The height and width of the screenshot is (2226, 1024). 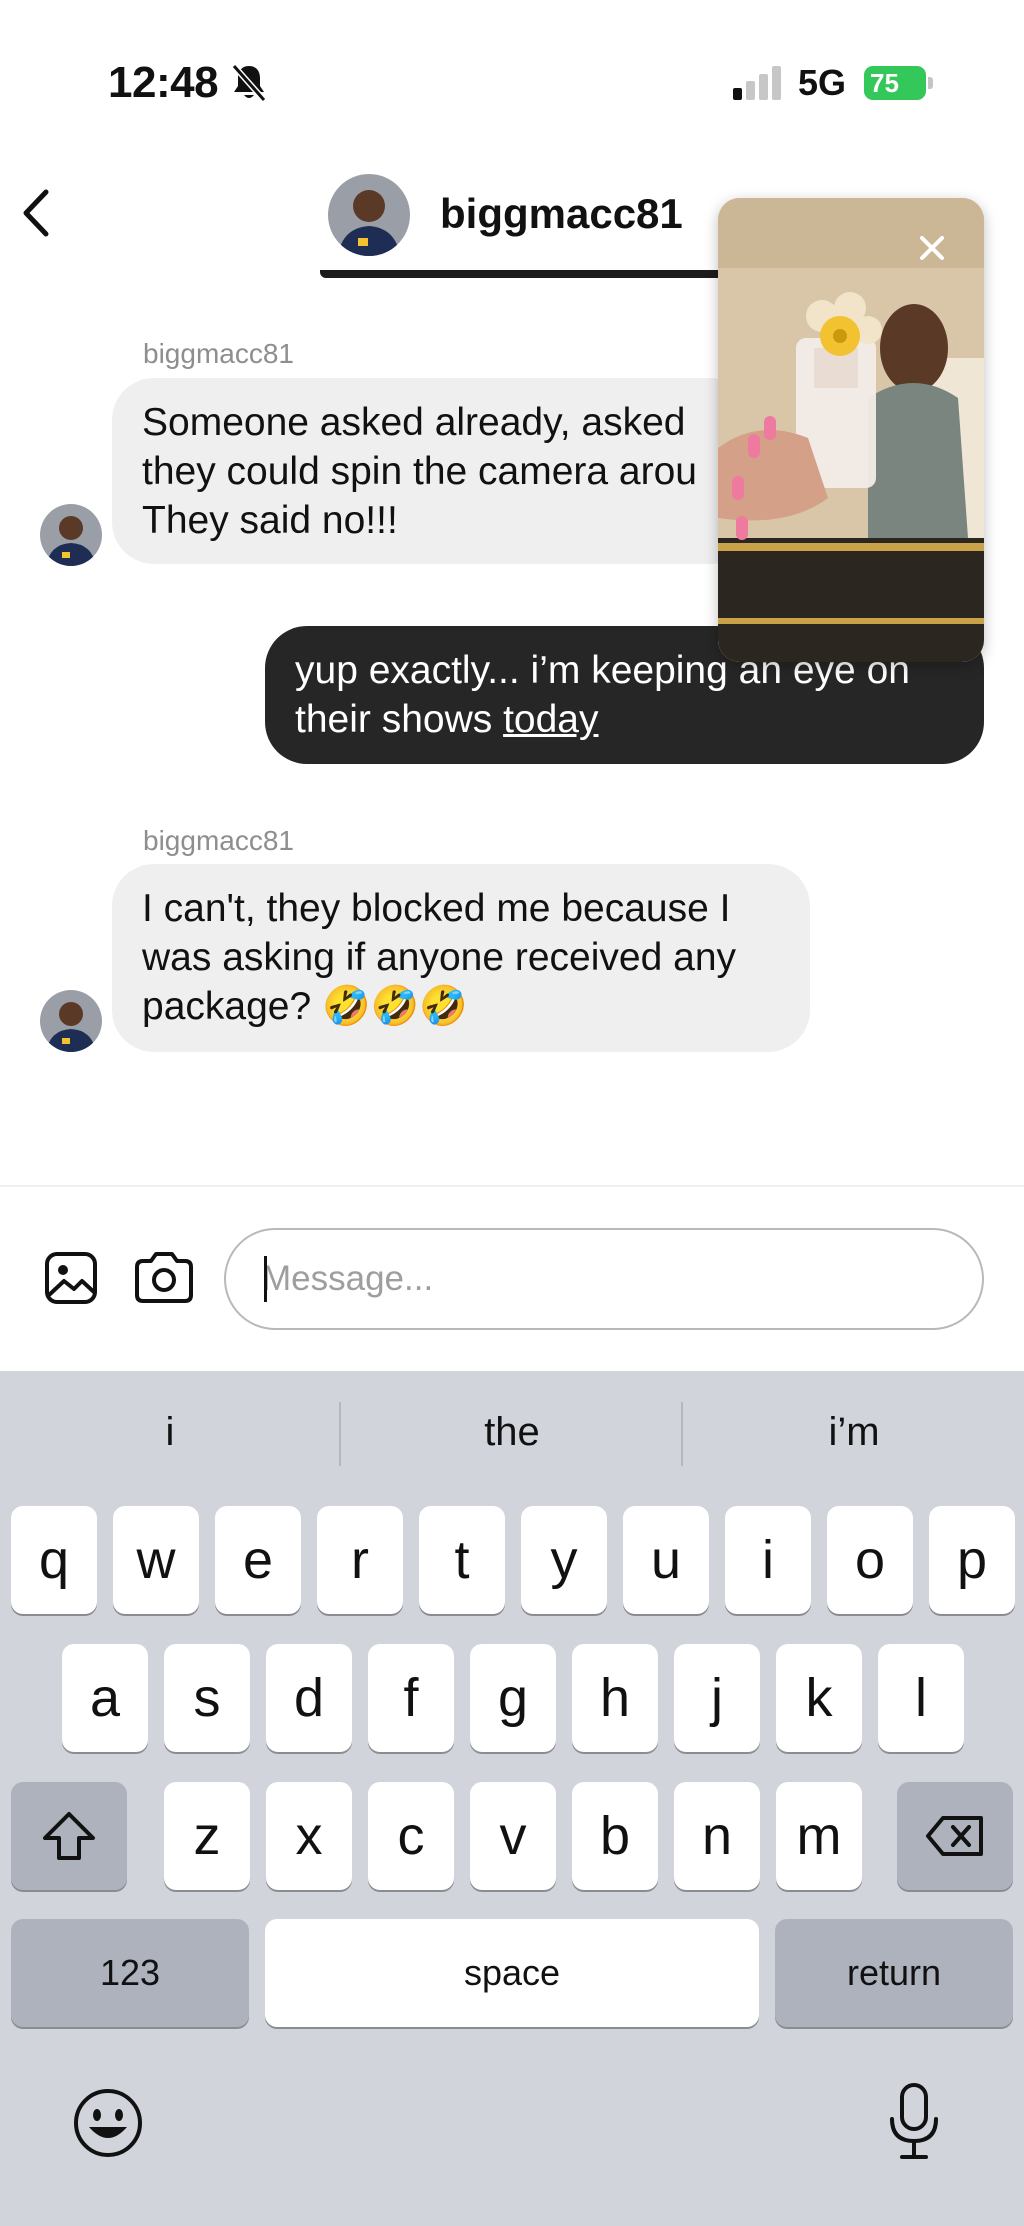 What do you see at coordinates (258, 1560) in the screenshot?
I see `key-e: e` at bounding box center [258, 1560].